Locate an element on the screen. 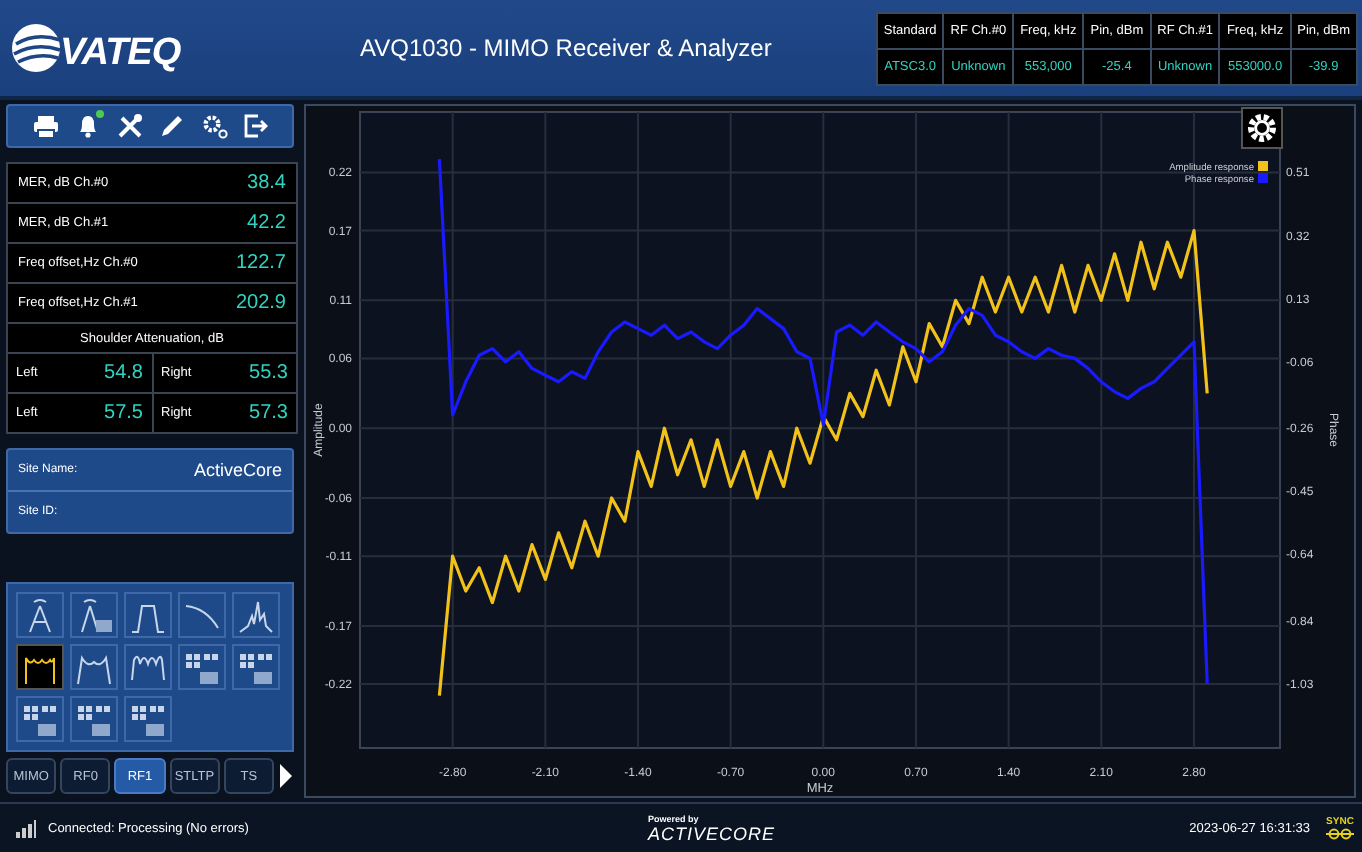  scroll-right-button is located at coordinates (286, 776).